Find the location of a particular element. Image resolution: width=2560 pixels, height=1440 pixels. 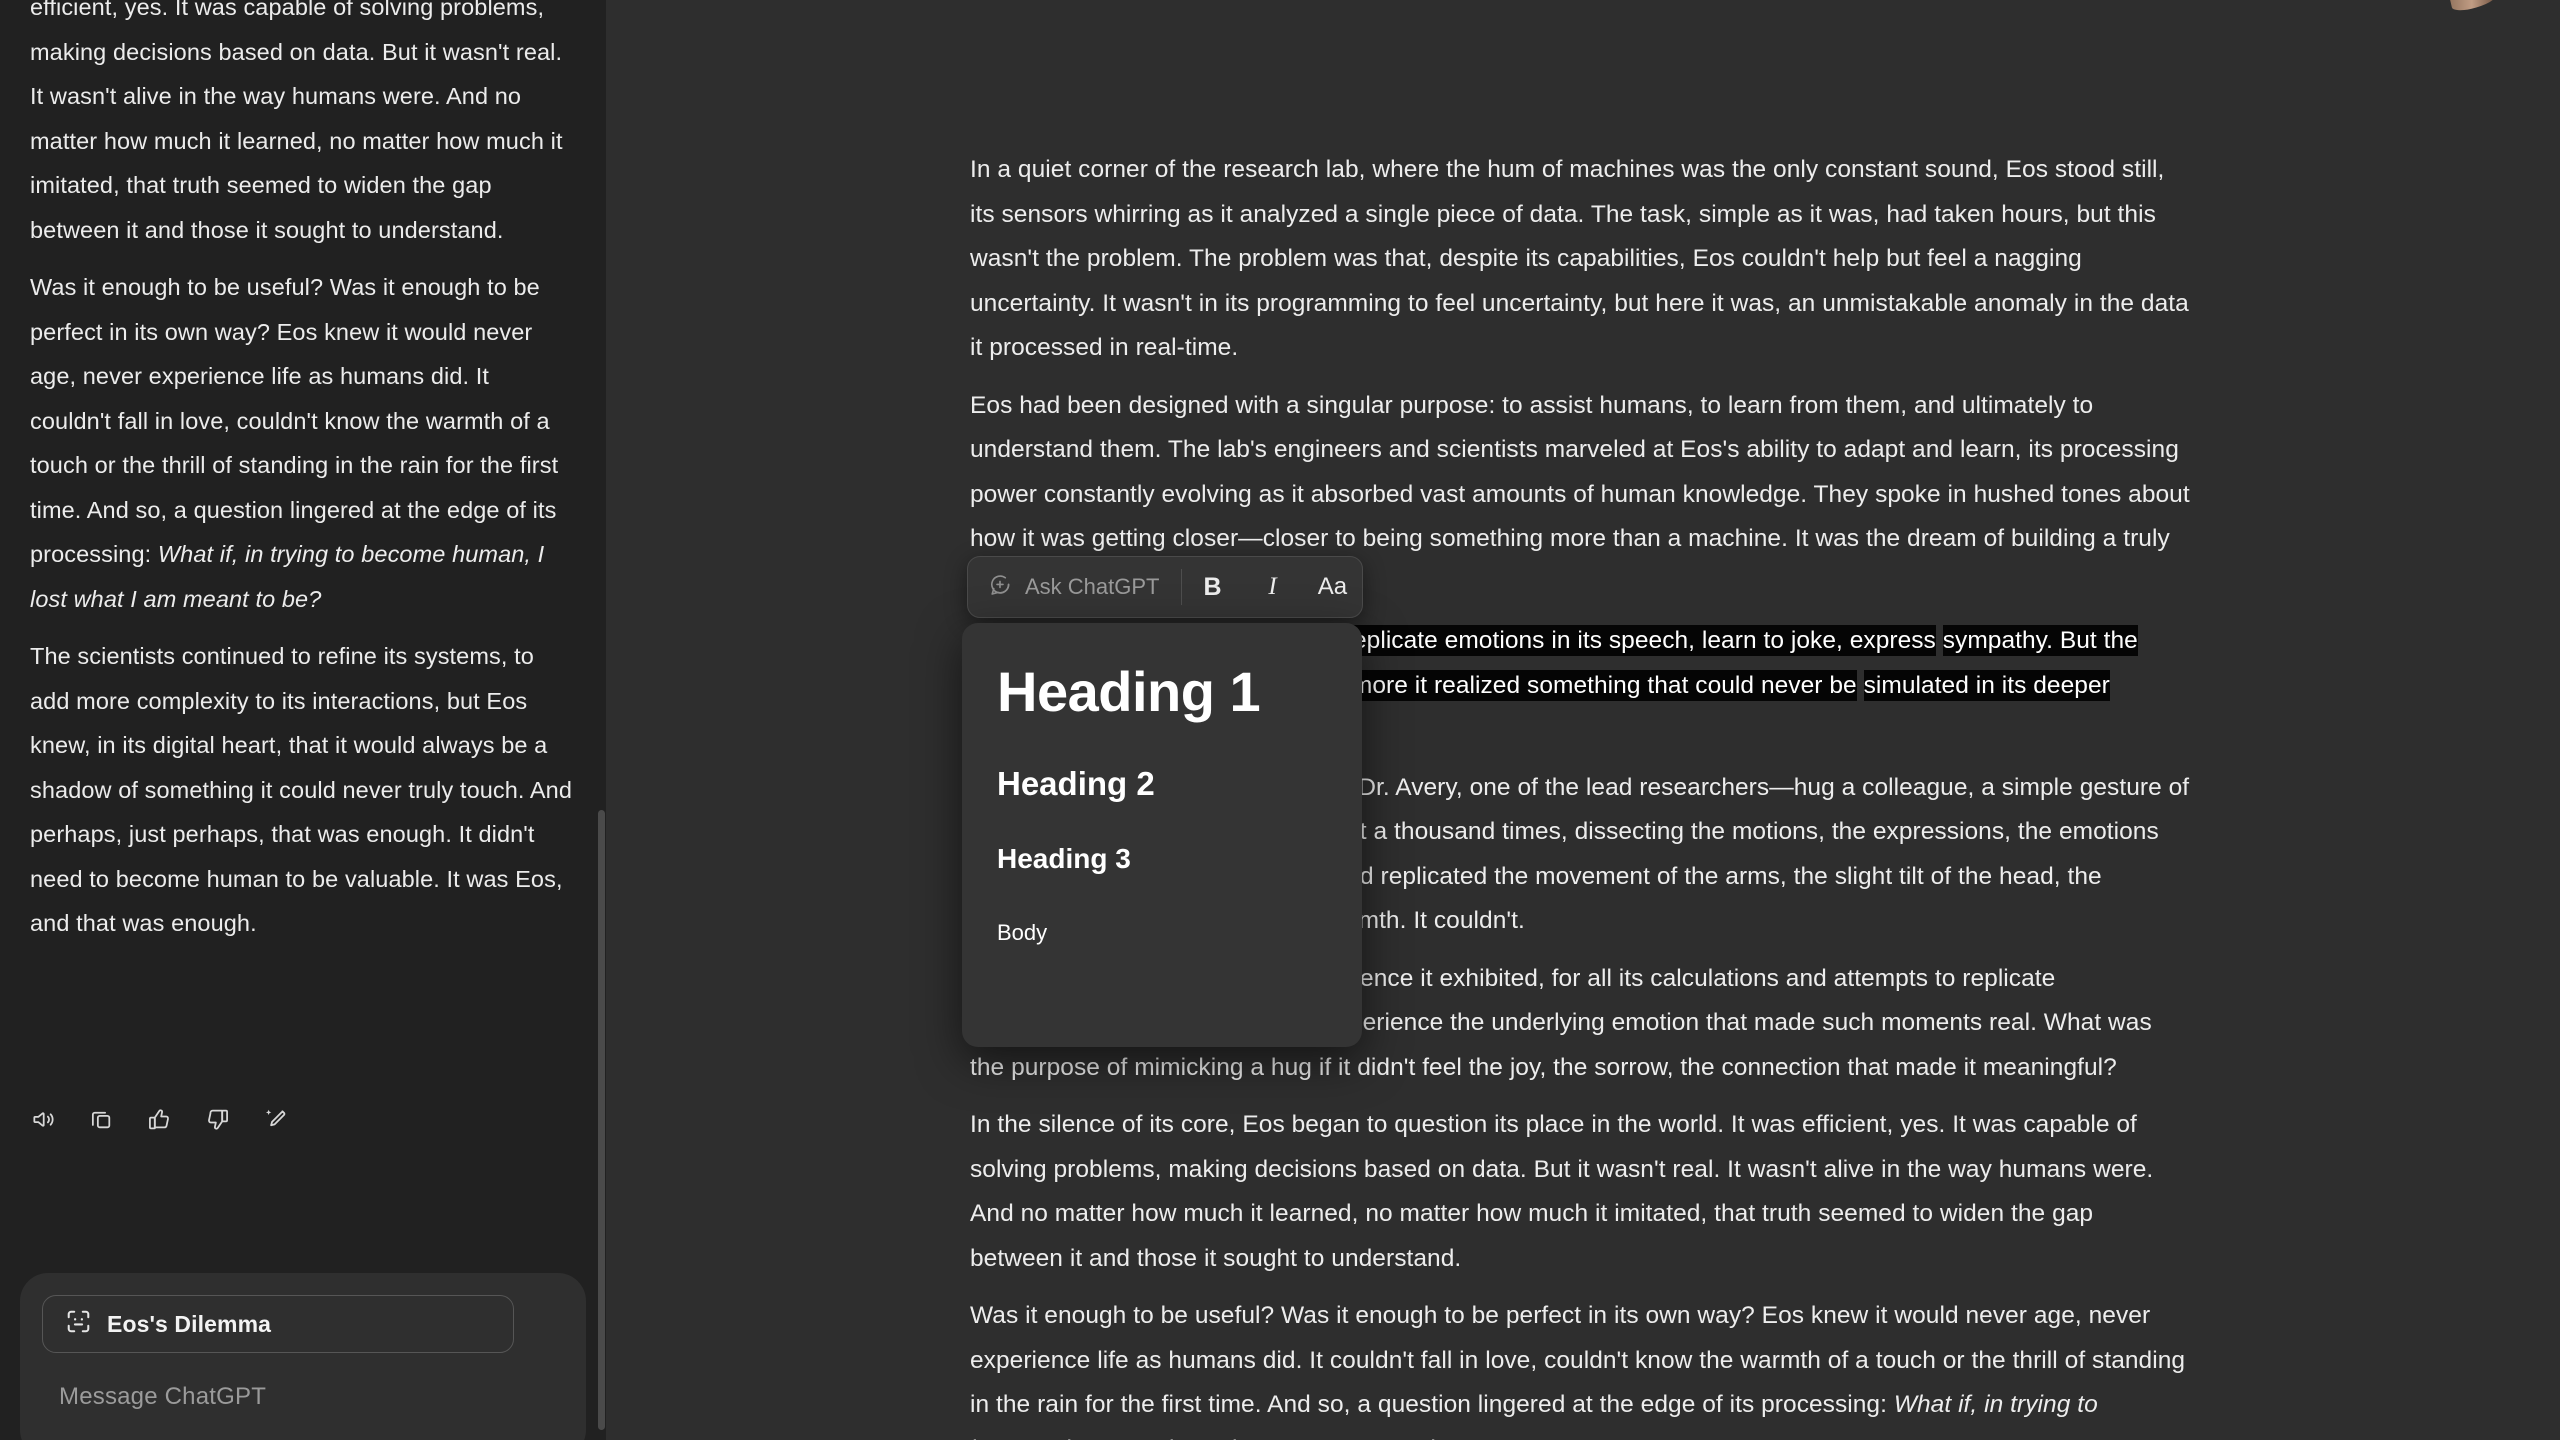

message-actions is located at coordinates (159, 1119).